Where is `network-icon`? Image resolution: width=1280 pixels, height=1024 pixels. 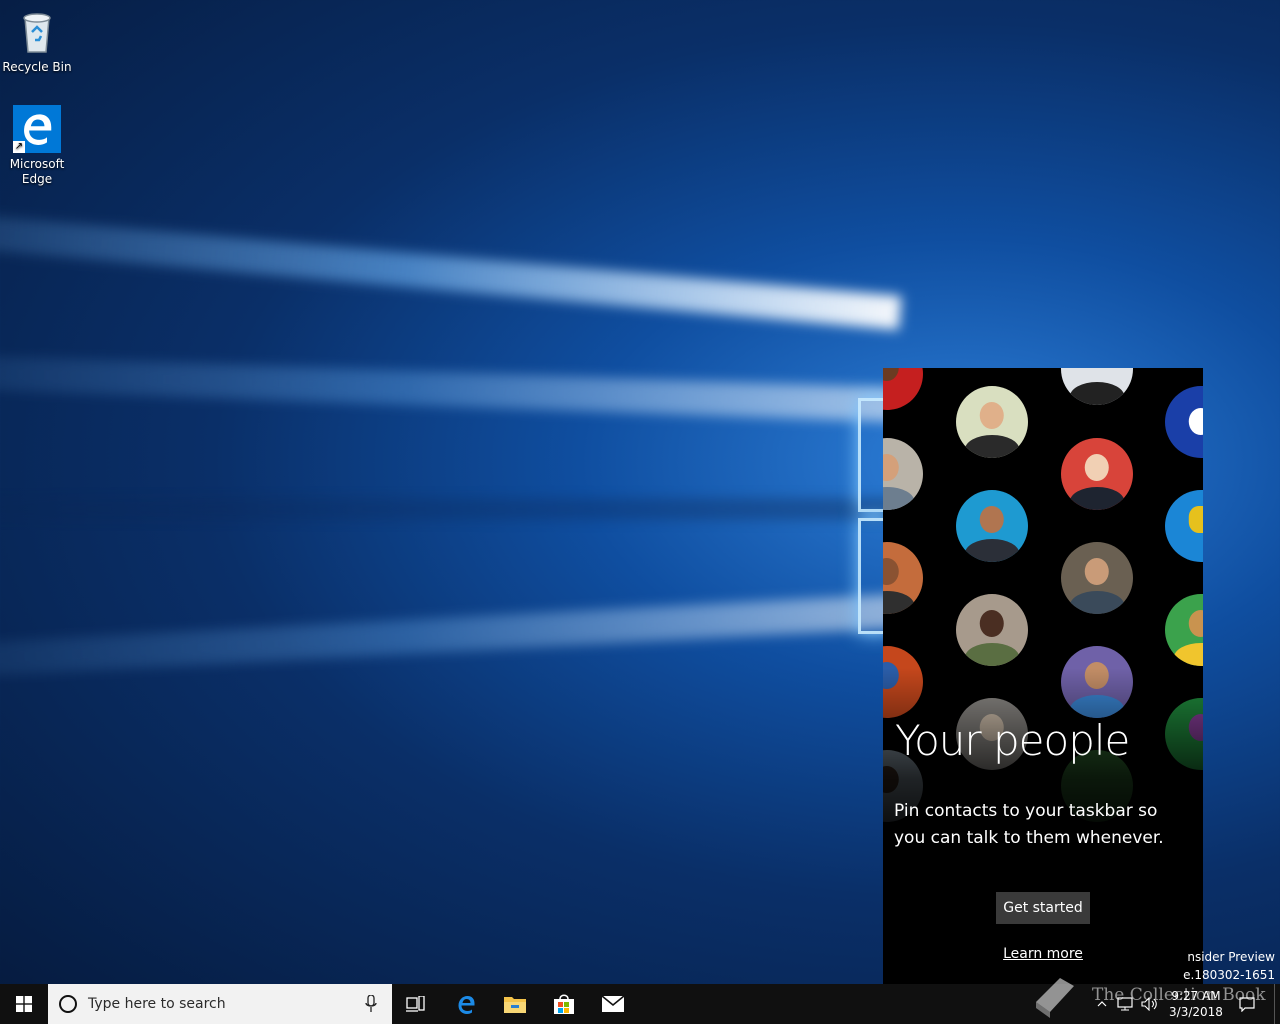
network-icon is located at coordinates (1125, 1004).